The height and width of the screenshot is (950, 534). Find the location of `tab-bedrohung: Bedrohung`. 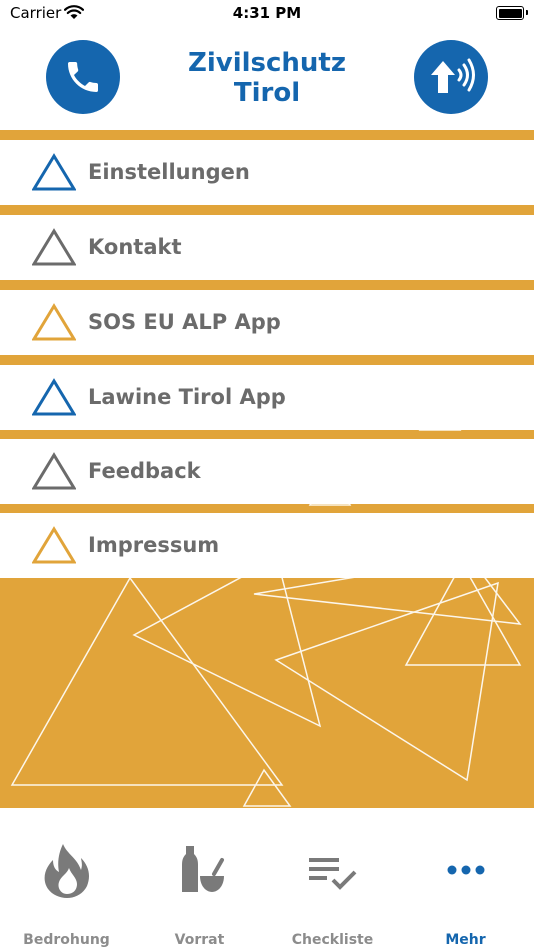

tab-bedrohung: Bedrohung is located at coordinates (66, 879).